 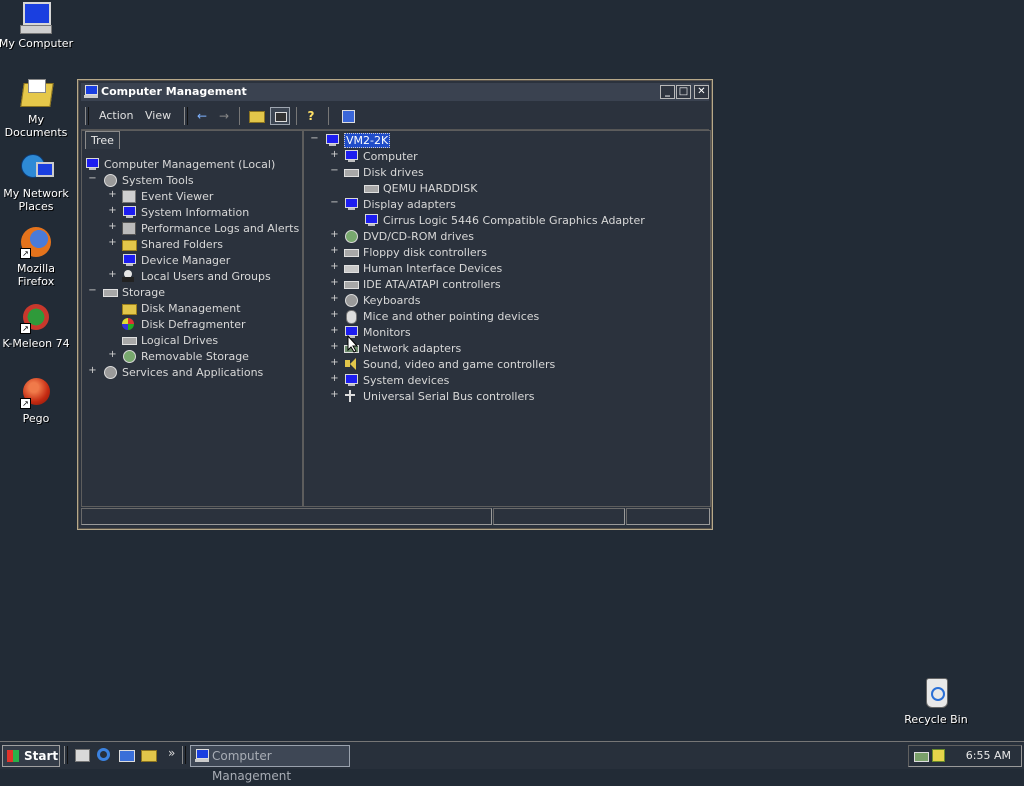 What do you see at coordinates (185, 213) in the screenshot?
I see `tree-item-system-information: System Information` at bounding box center [185, 213].